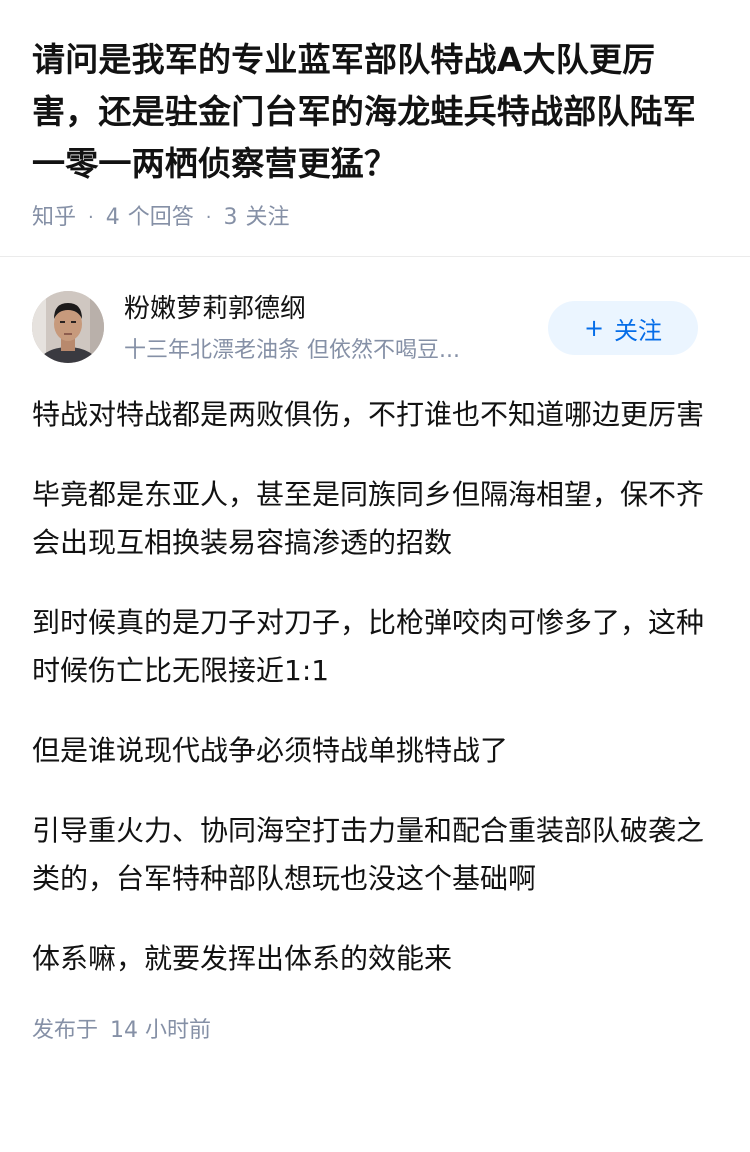  I want to click on question-meta: 知乎 · 4 个回答 · 3 关注, so click(375, 218).